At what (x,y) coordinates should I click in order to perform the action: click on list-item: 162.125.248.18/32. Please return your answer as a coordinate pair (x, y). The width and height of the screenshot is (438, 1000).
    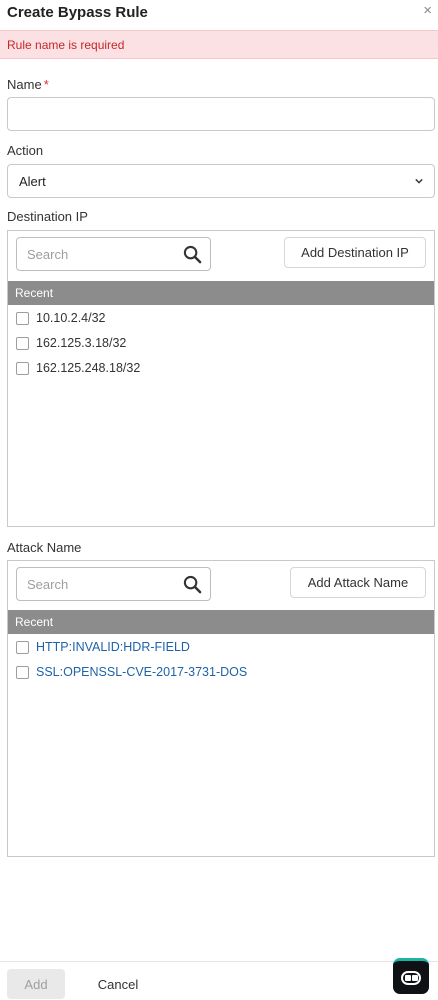
    Looking at the image, I should click on (78, 368).